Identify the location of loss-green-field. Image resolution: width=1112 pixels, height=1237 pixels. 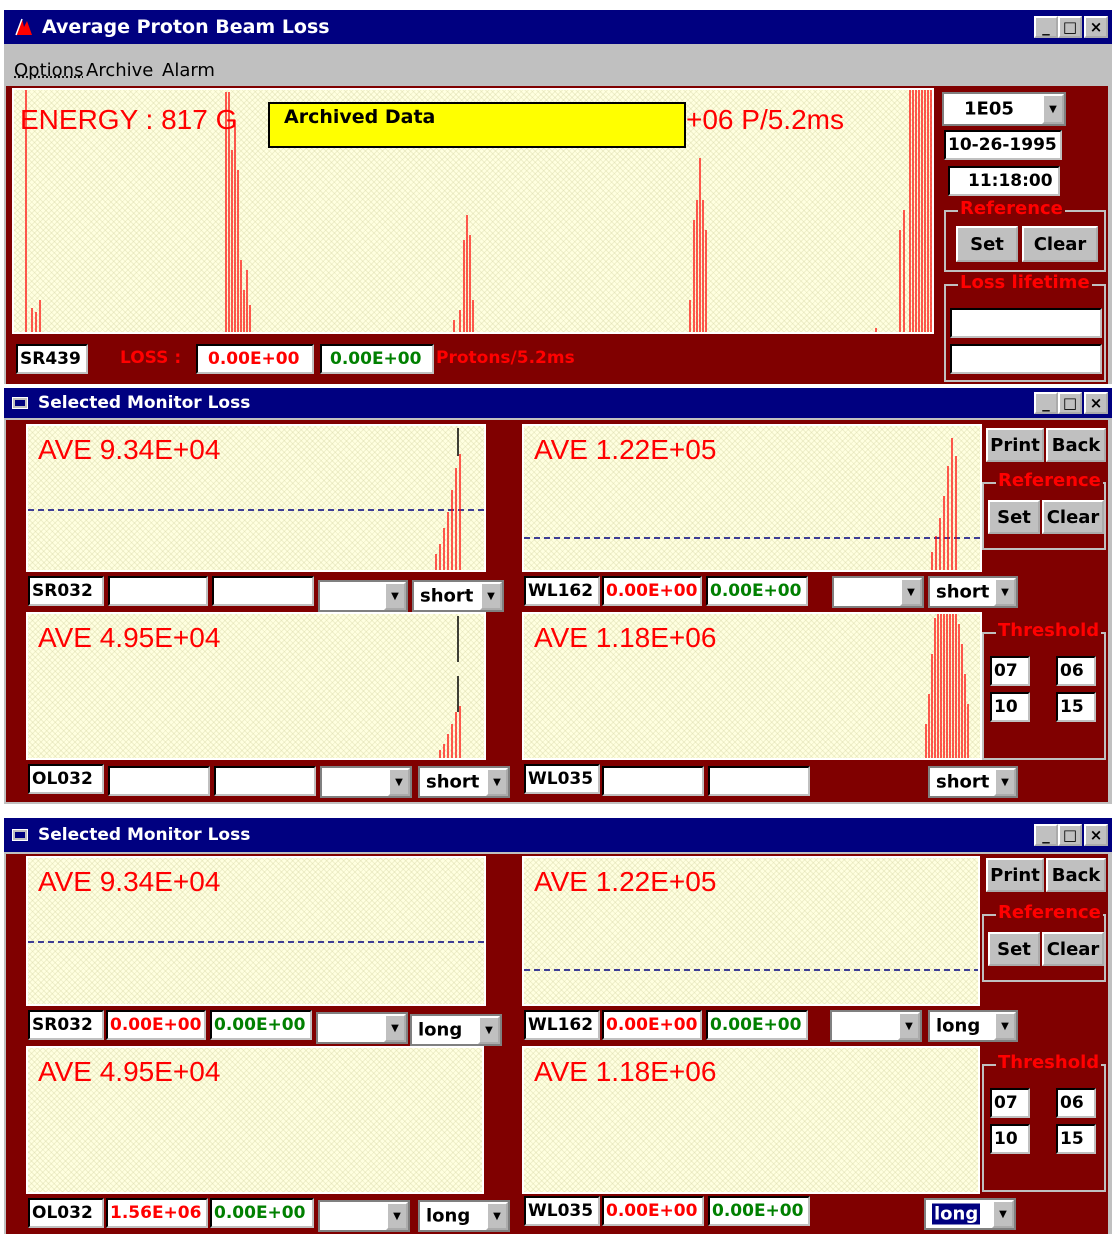
(263, 591).